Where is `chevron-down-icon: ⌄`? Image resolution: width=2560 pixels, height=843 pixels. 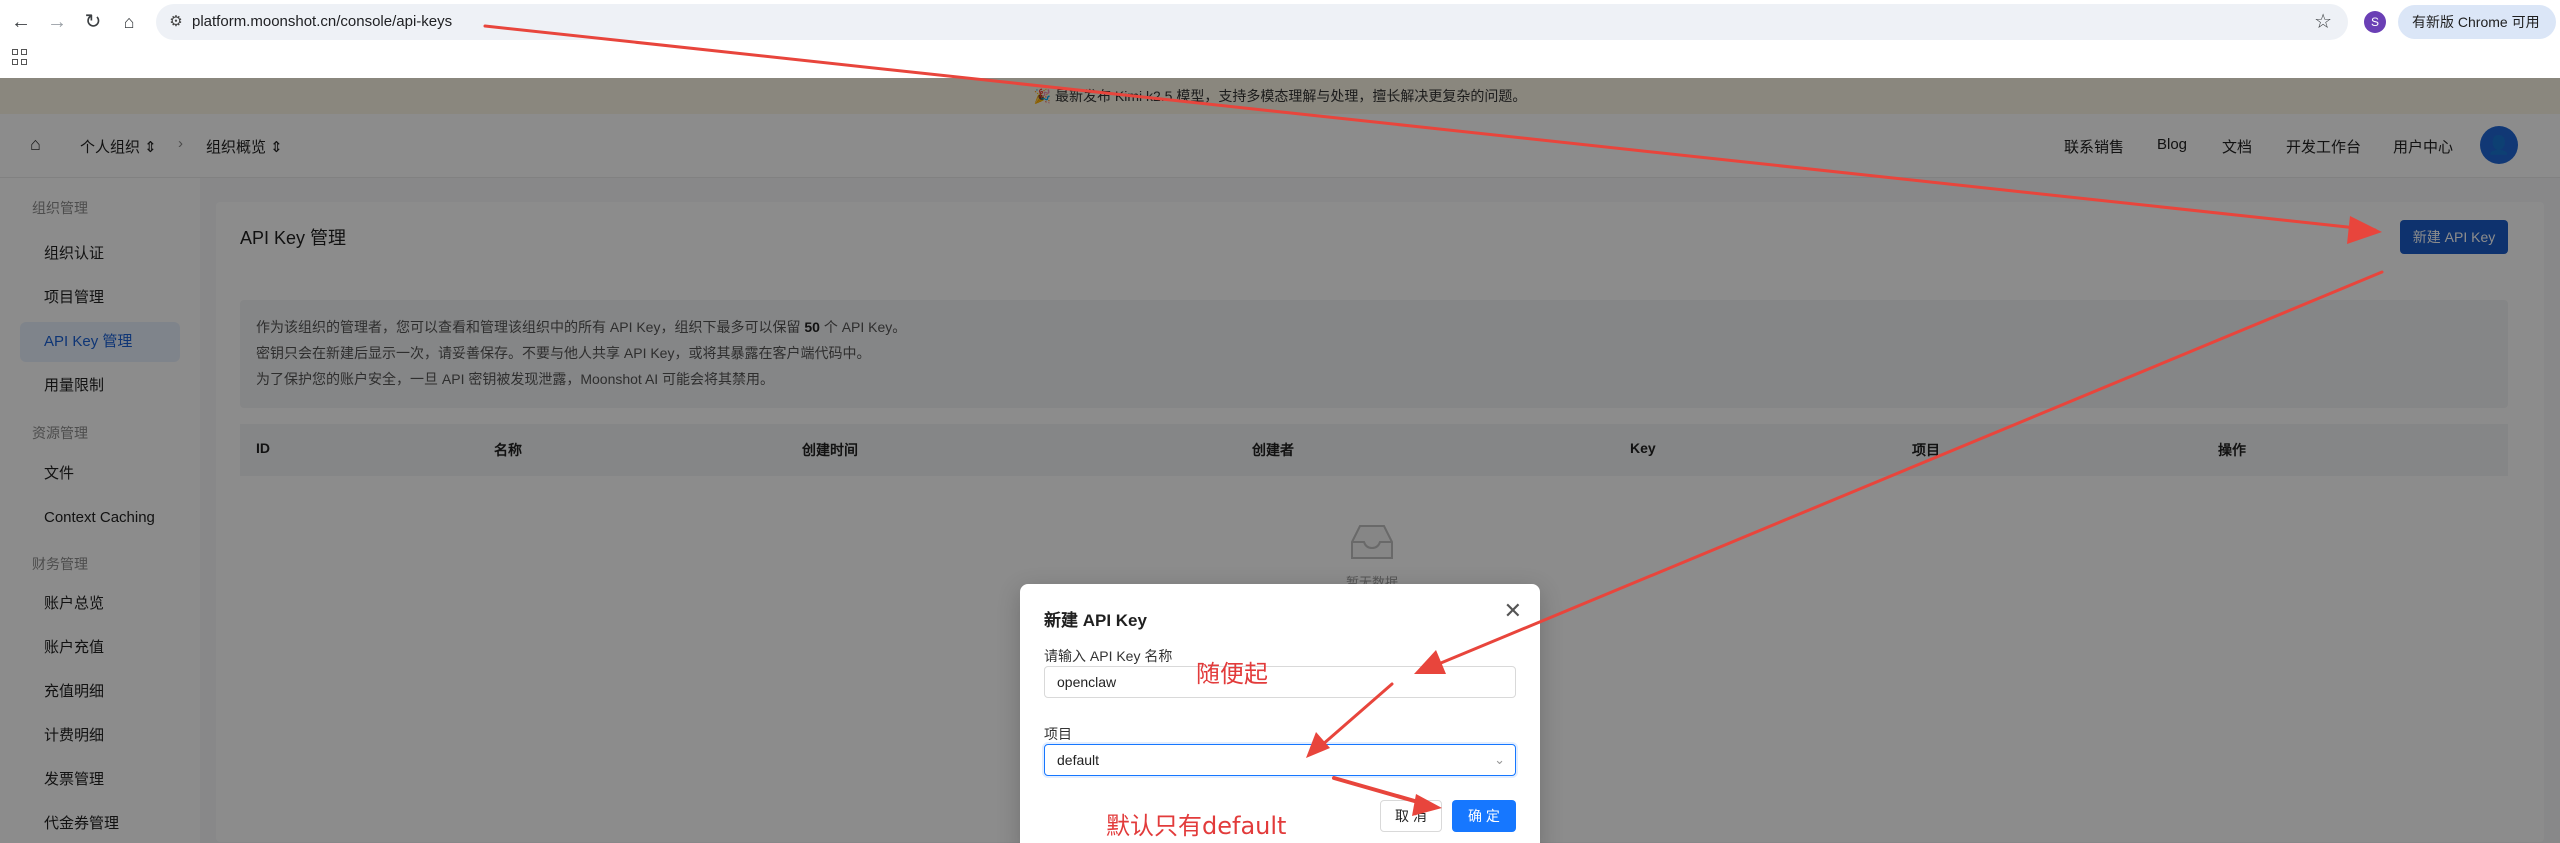 chevron-down-icon: ⌄ is located at coordinates (1499, 759).